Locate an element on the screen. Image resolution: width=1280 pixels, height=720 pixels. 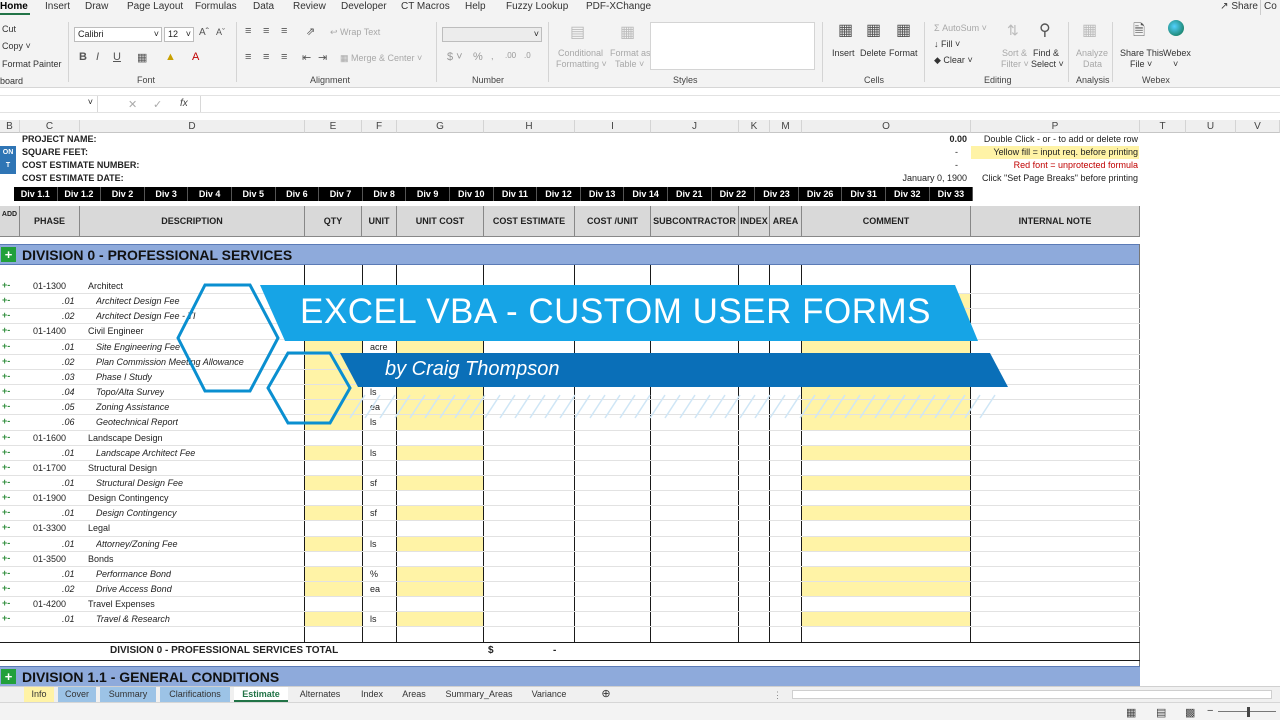
description-cell: Topo/Alta Survey is located at coordinates (130, 392).